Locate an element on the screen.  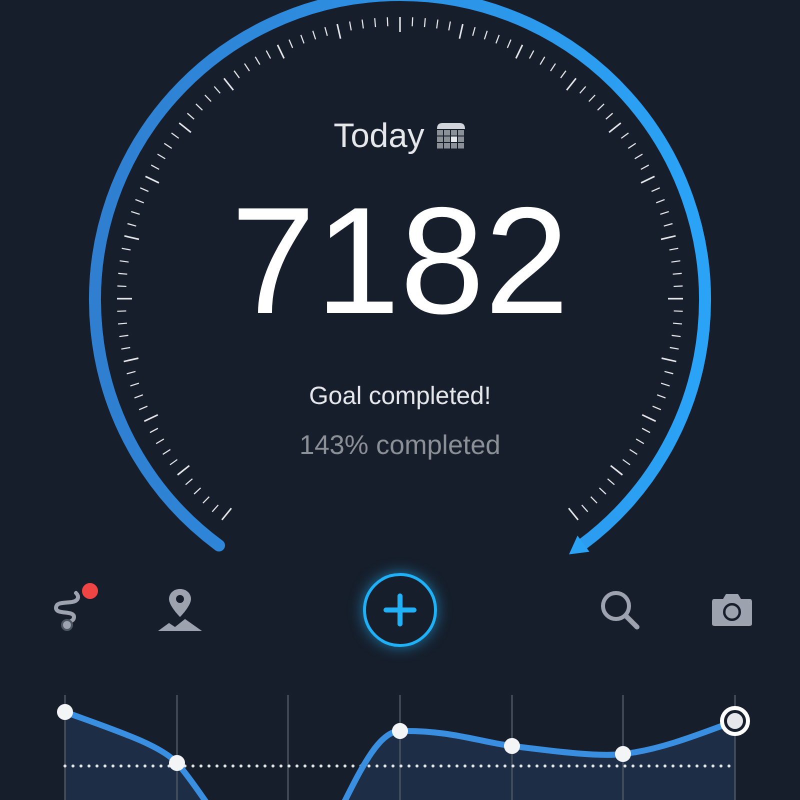
plus-icon is located at coordinates (400, 610).